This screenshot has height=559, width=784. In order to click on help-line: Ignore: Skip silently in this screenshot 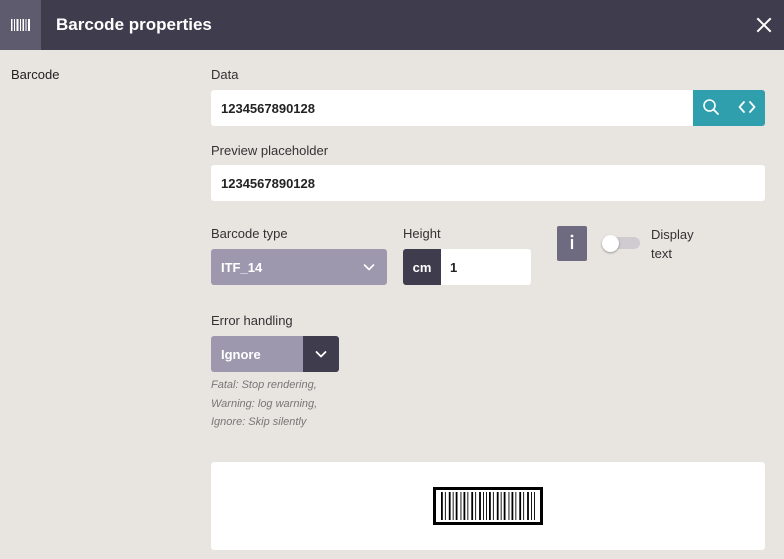, I will do `click(259, 422)`.